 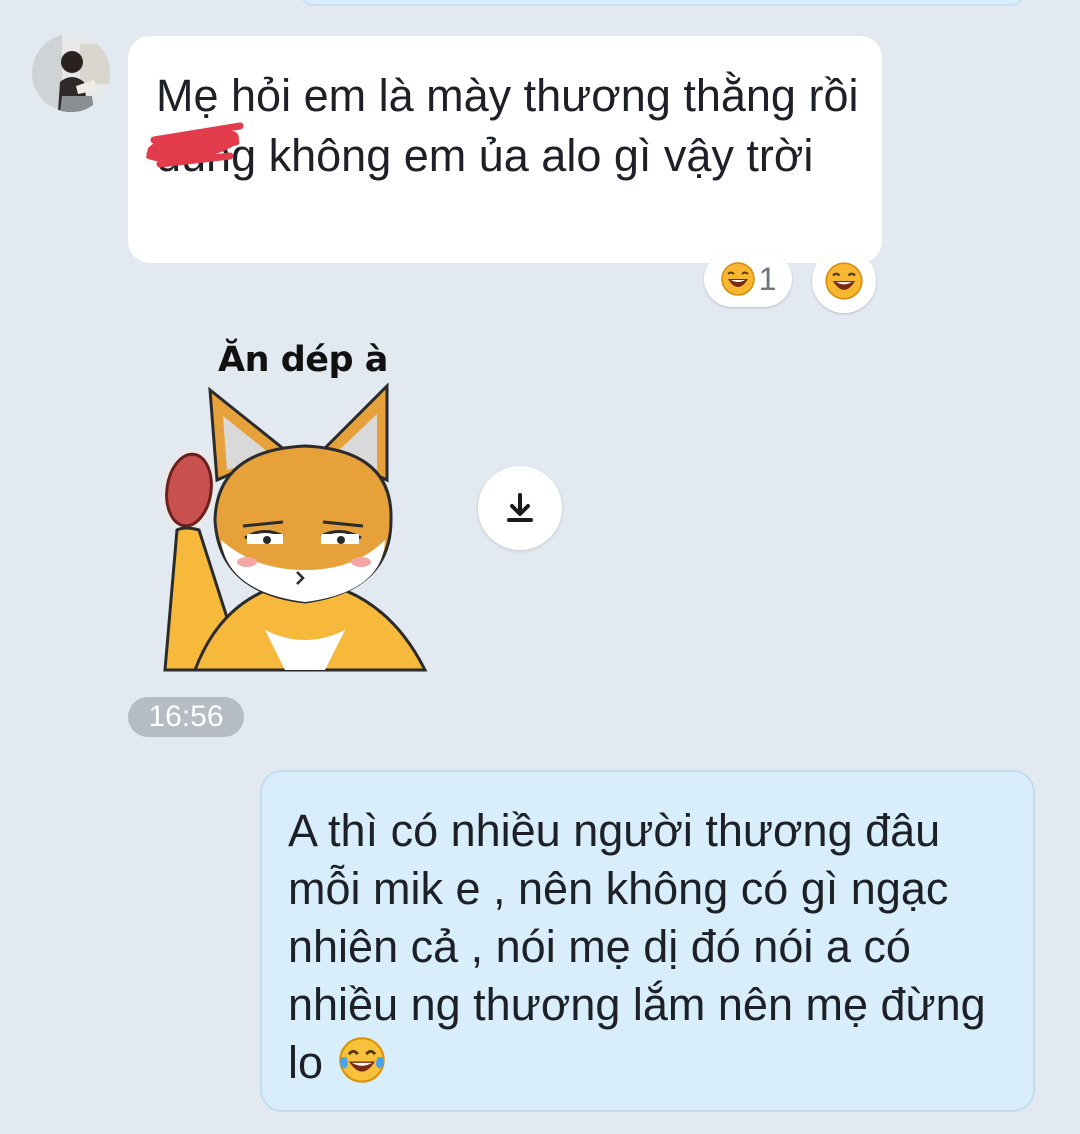 I want to click on reaction-count-pill: 1, so click(x=748, y=279).